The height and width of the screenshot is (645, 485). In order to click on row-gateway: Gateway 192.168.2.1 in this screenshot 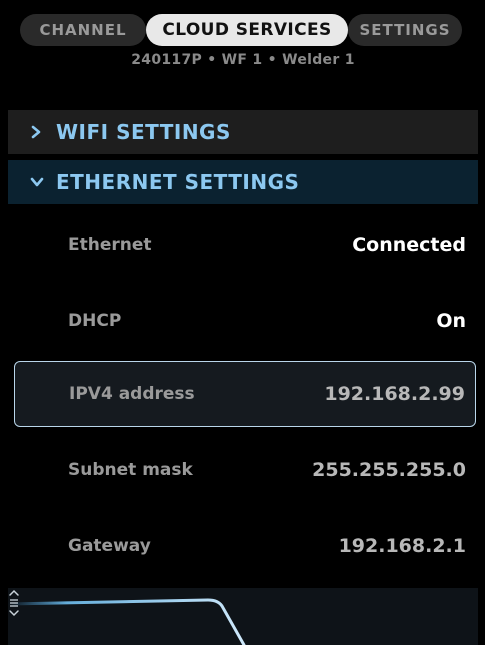, I will do `click(245, 546)`.